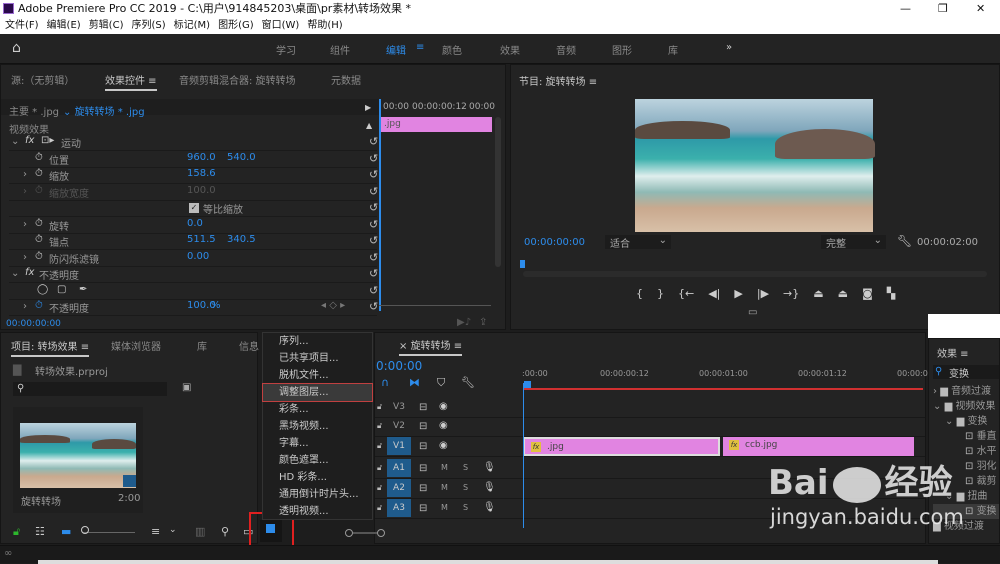 This screenshot has width=1000, height=564. Describe the element at coordinates (420, 47) in the screenshot. I see `workspace-menu-icon: ≡` at that location.